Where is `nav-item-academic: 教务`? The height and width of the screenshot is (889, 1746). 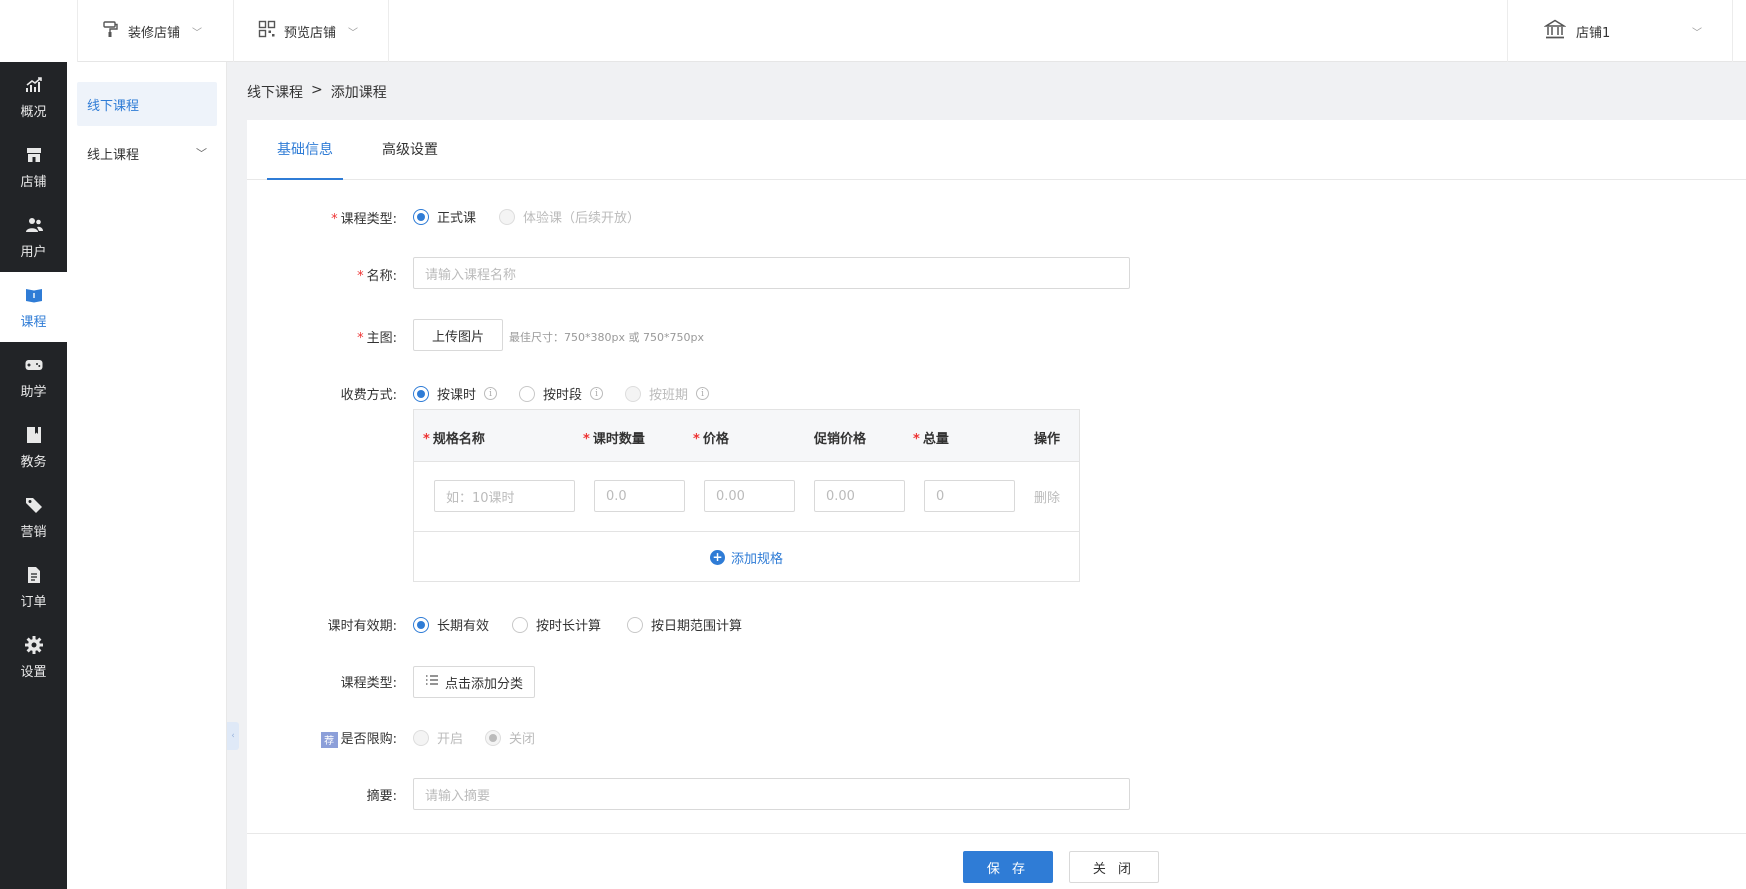
nav-item-academic: 教务 is located at coordinates (33, 447).